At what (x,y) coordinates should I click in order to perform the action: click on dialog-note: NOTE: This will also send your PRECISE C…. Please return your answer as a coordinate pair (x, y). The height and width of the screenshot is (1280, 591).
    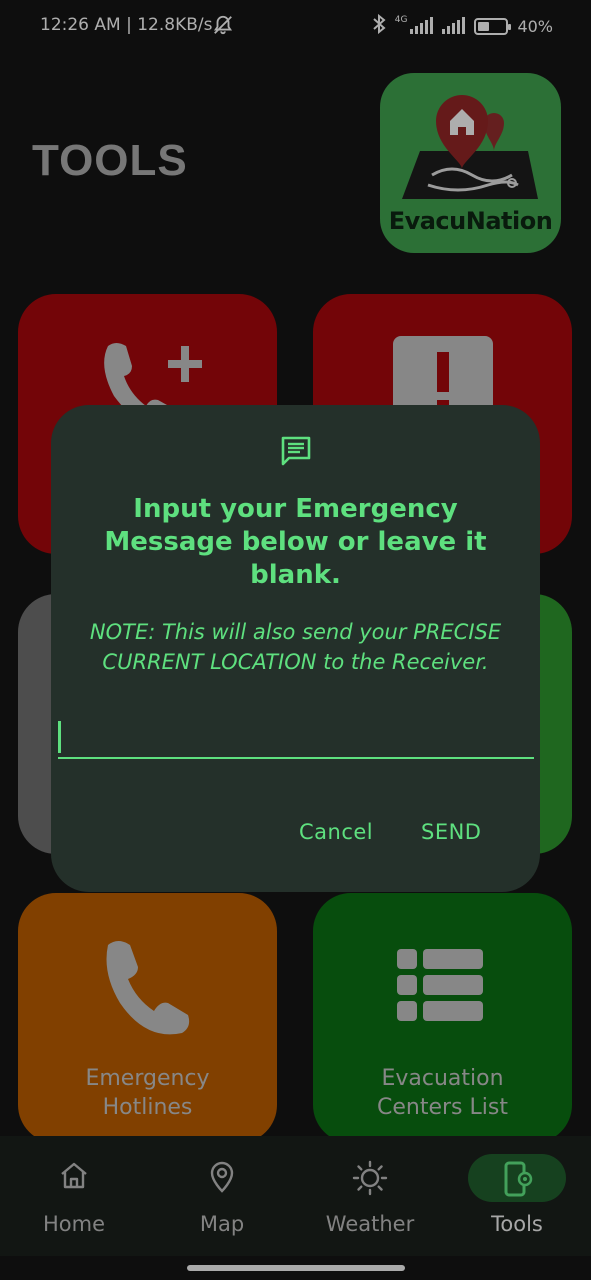
    Looking at the image, I should click on (295, 647).